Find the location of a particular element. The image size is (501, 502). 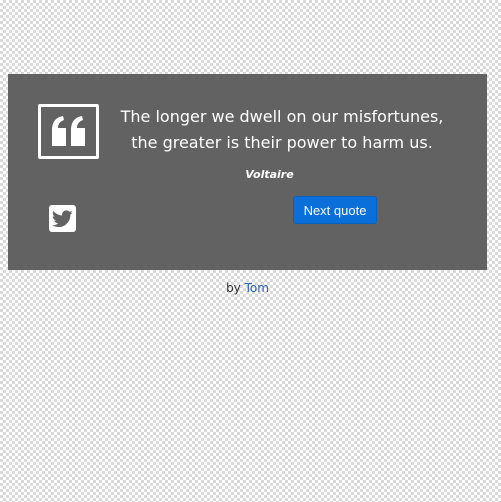

credit-prefix: by is located at coordinates (233, 288).